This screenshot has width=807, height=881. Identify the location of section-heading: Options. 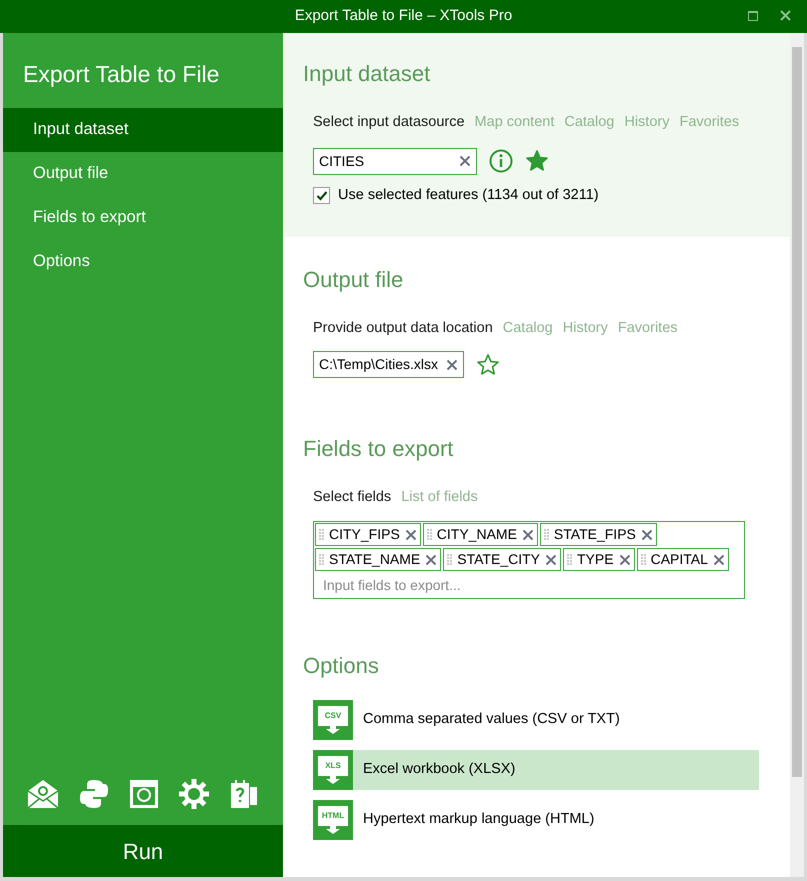
(341, 666).